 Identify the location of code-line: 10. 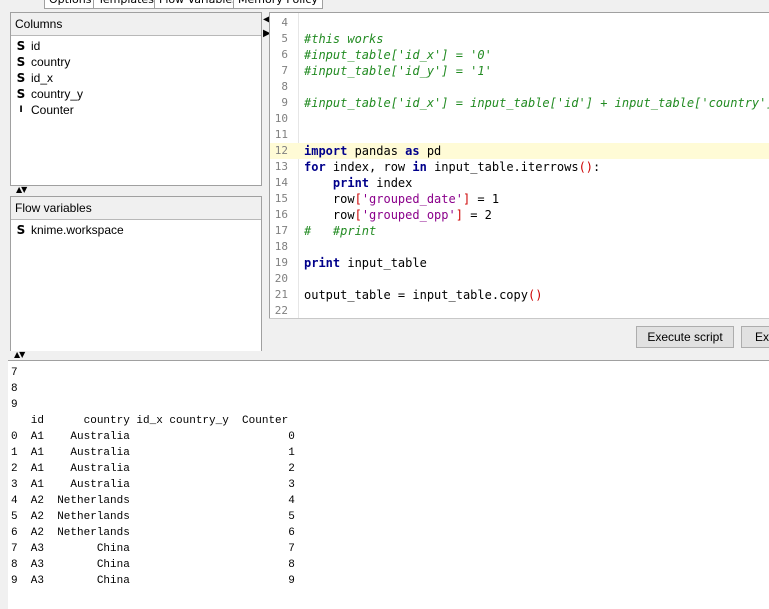
(519, 119).